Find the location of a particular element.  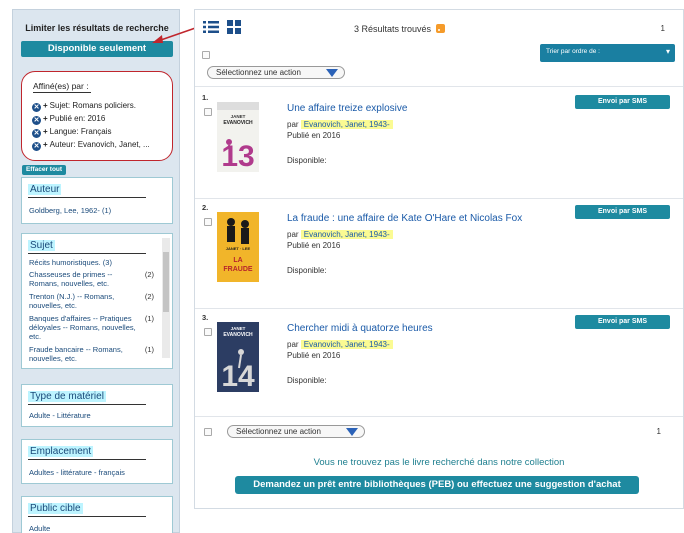

active-filter: ✕ + Langue: Français is located at coordinates (102, 132).